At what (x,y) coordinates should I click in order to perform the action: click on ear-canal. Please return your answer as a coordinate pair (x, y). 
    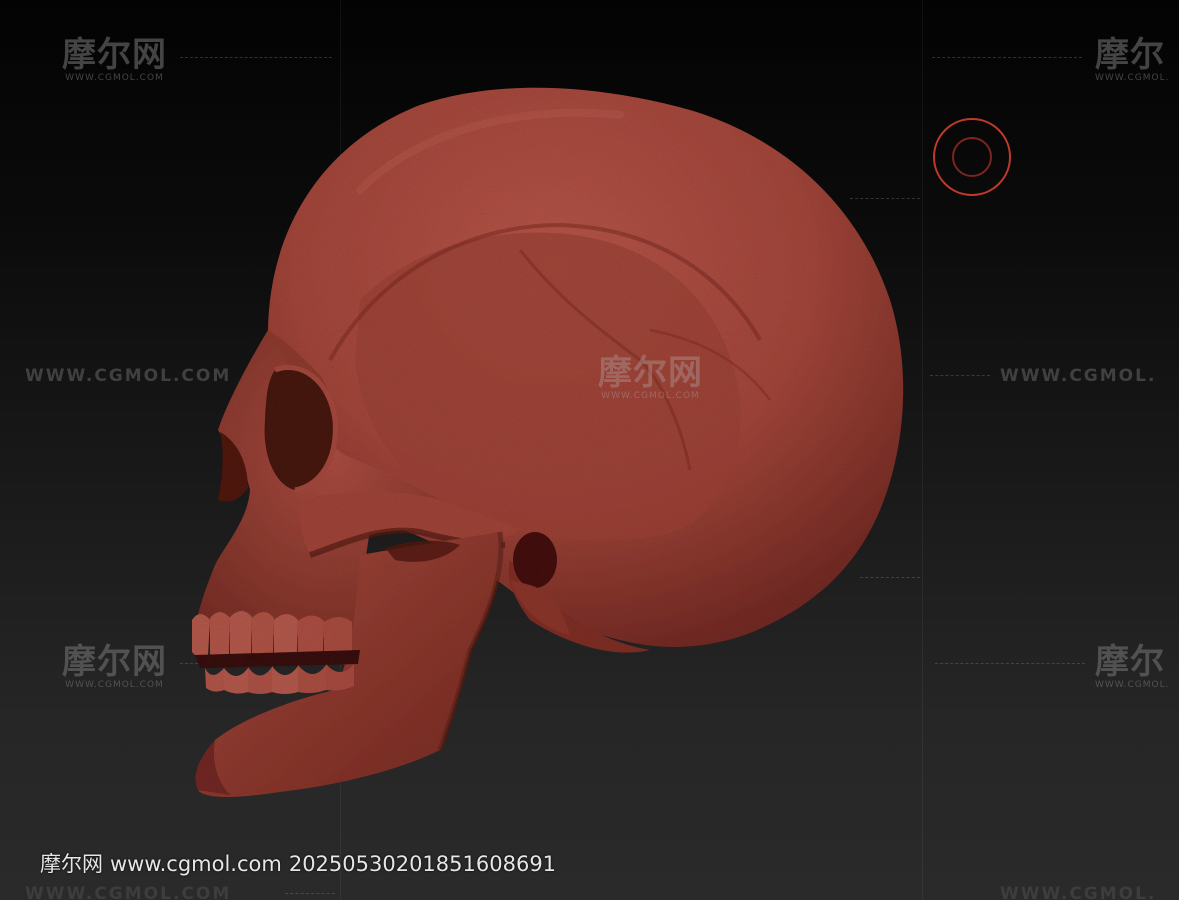
    Looking at the image, I should click on (535, 560).